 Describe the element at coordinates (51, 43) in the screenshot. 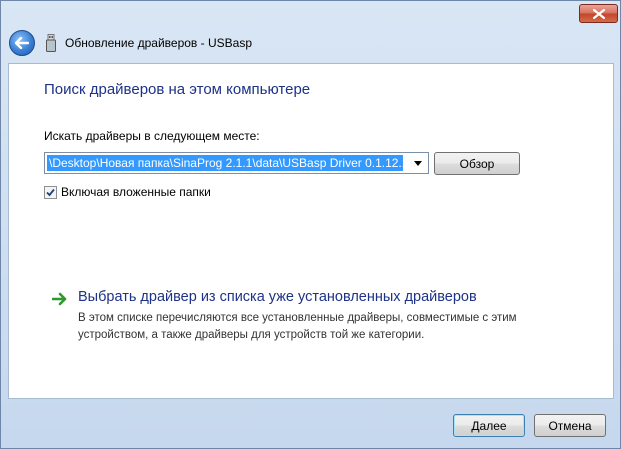

I see `usb-device-icon` at that location.